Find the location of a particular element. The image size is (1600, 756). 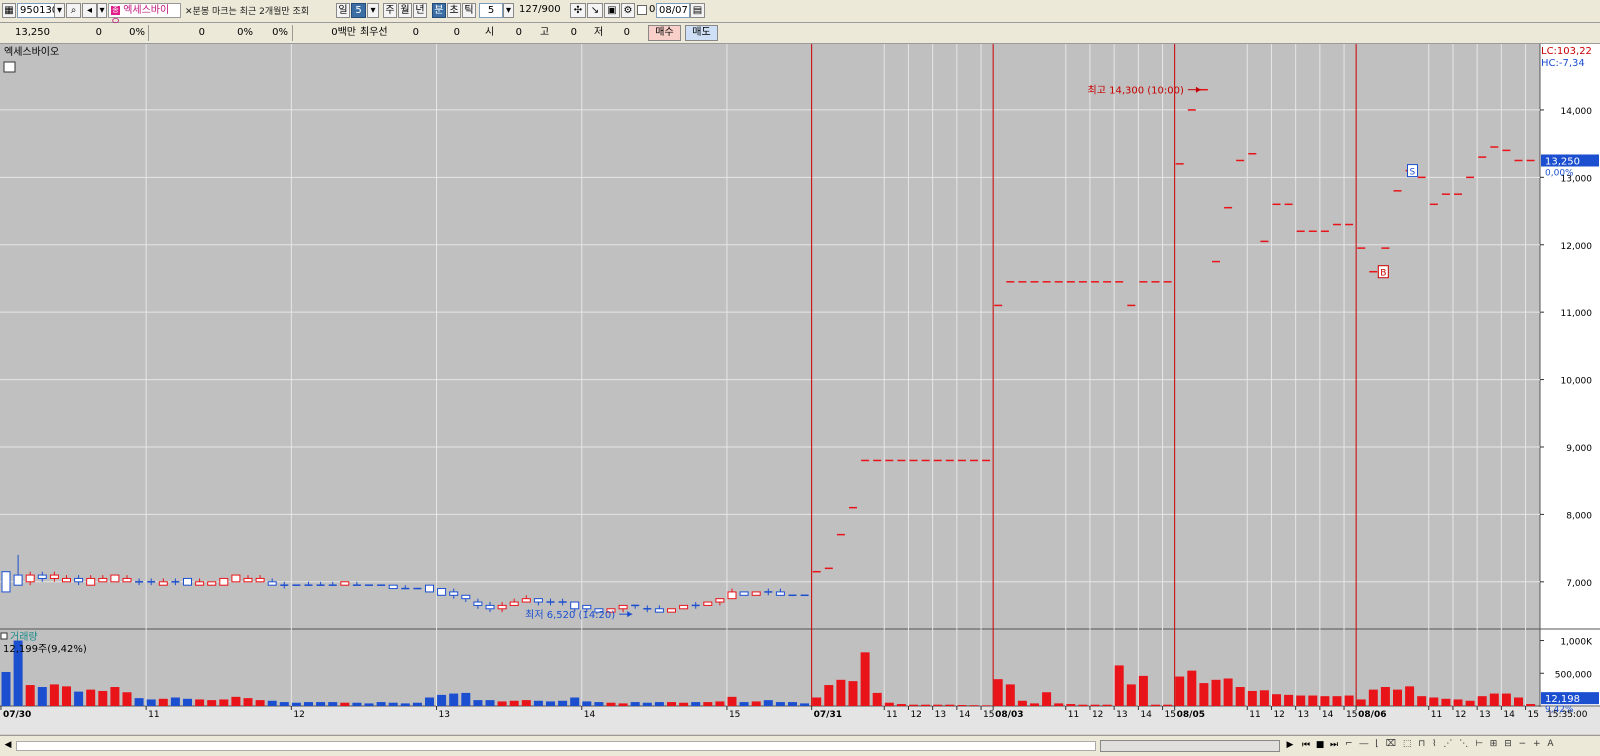

layout-icon: ▦ is located at coordinates (9, 10).